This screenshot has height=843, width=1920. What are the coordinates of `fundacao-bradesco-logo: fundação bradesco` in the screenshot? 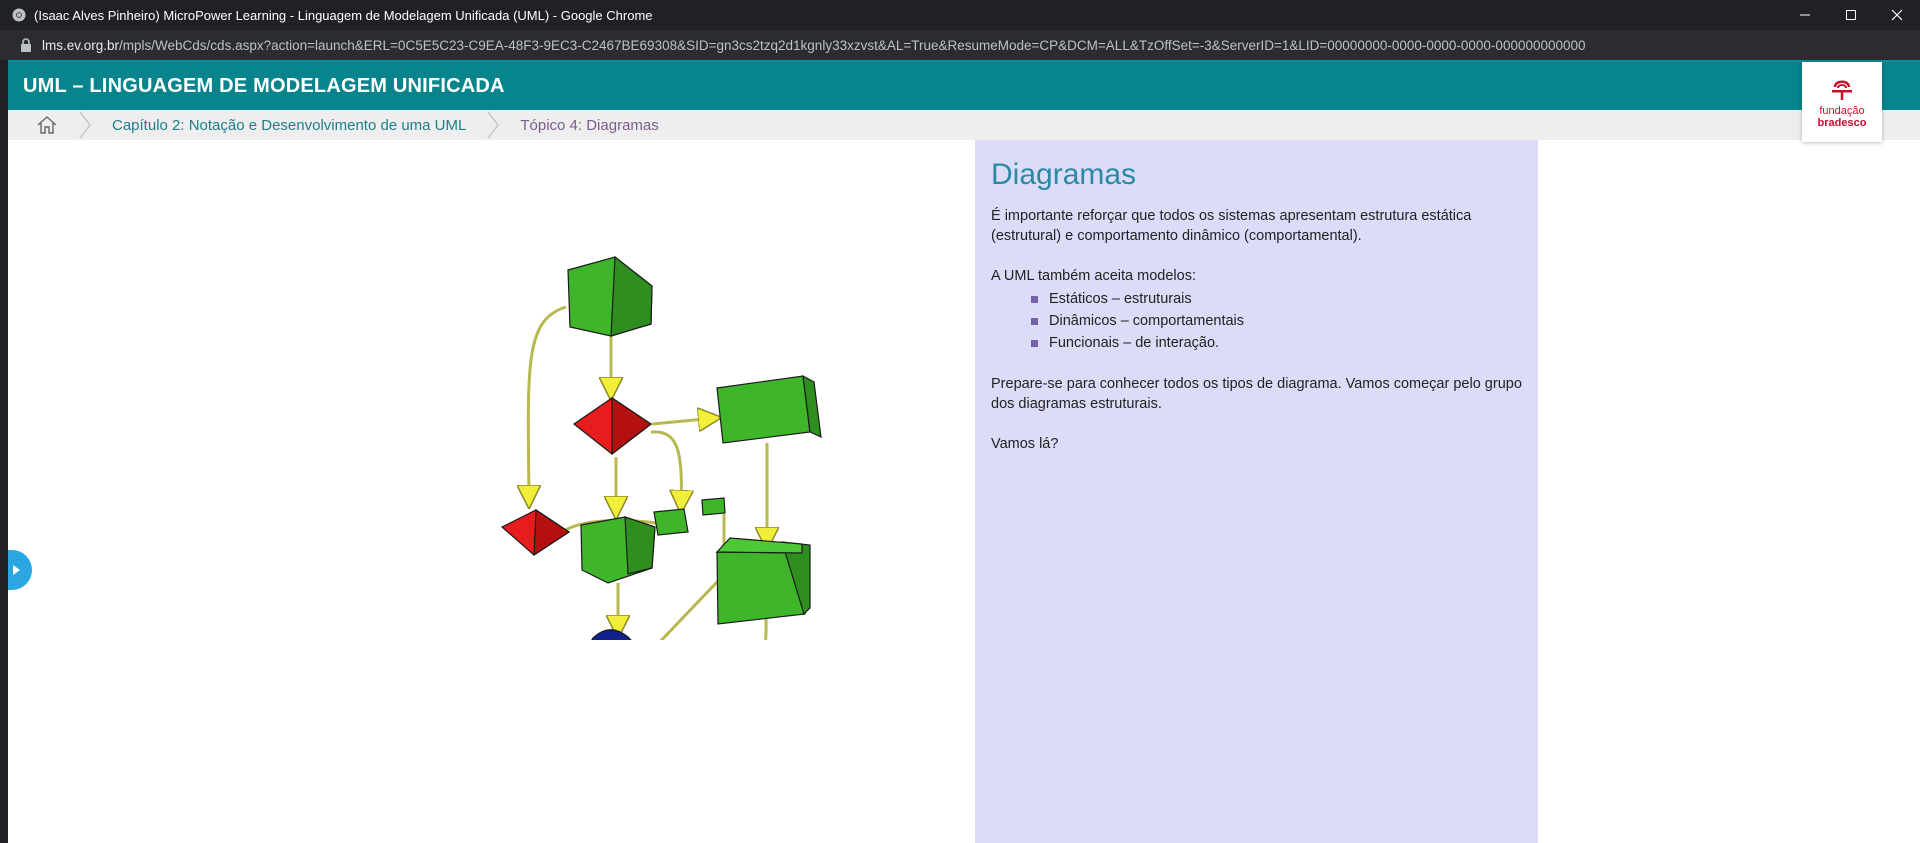 It's located at (1842, 102).